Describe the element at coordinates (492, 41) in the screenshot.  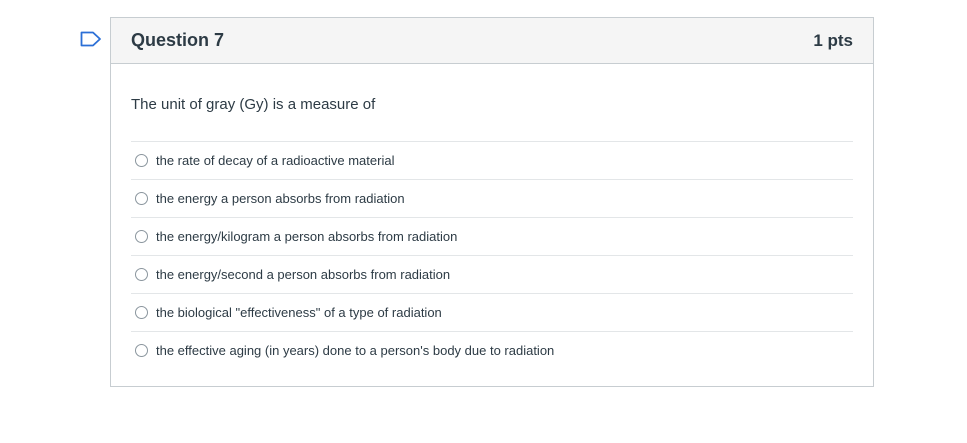
I see `question-header: Question 7 1 pts` at that location.